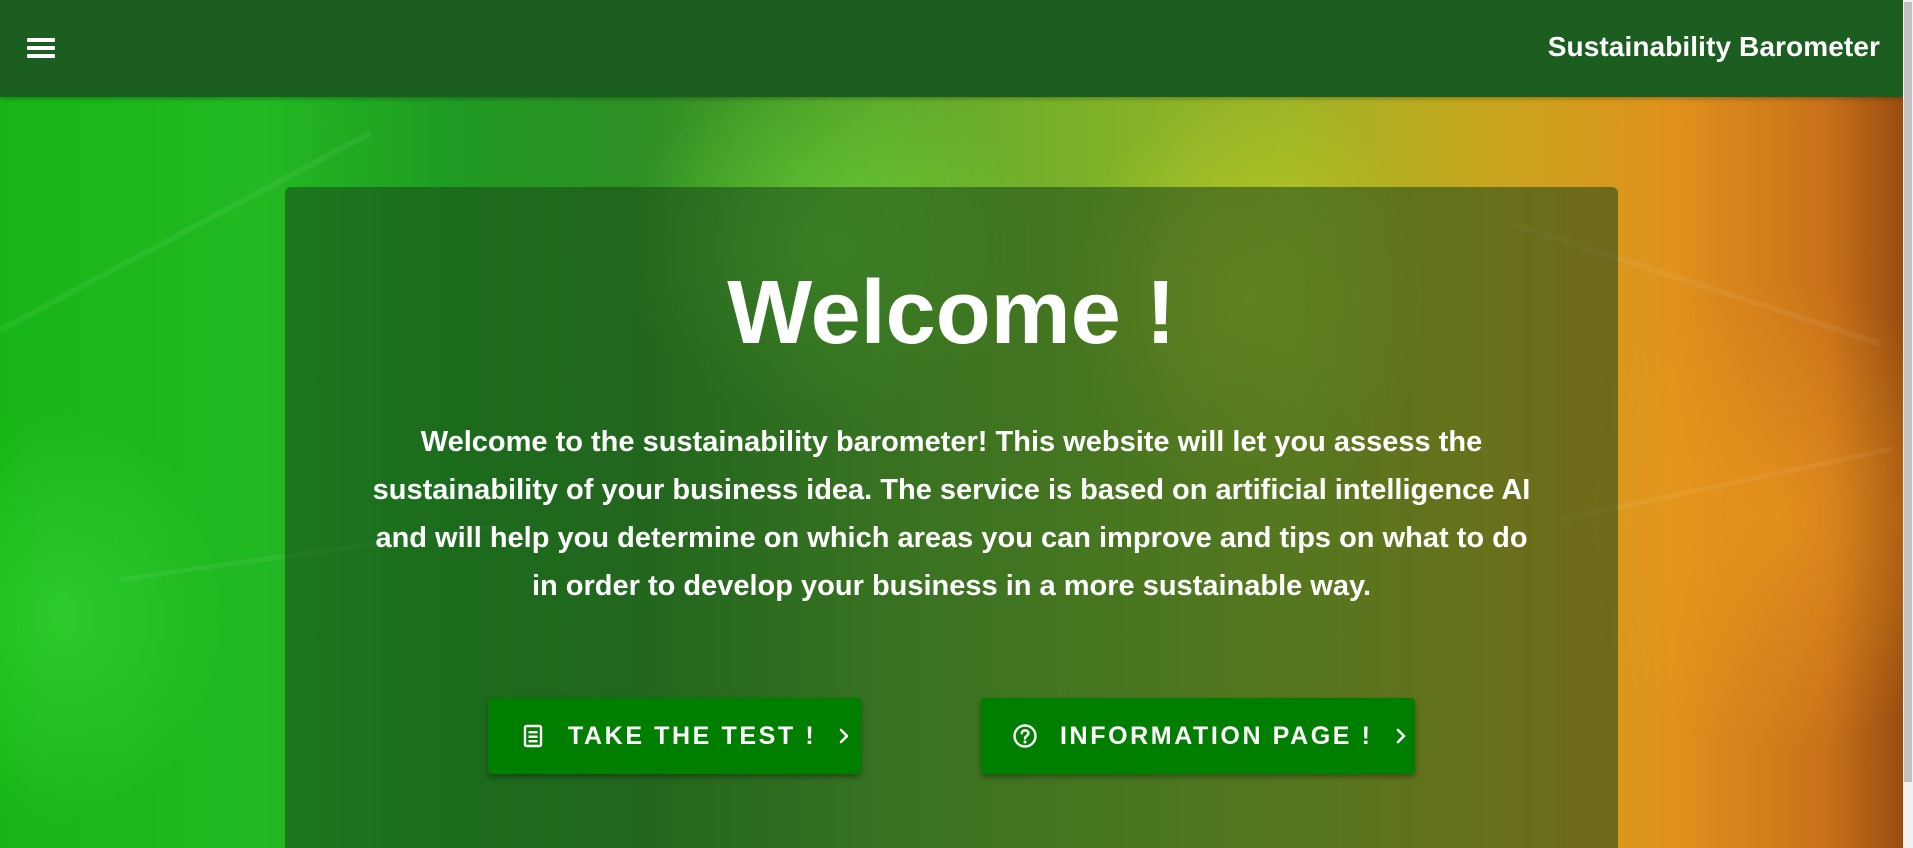 The image size is (1913, 848). Describe the element at coordinates (1713, 46) in the screenshot. I see `app-title: Sustainability Barometer` at that location.